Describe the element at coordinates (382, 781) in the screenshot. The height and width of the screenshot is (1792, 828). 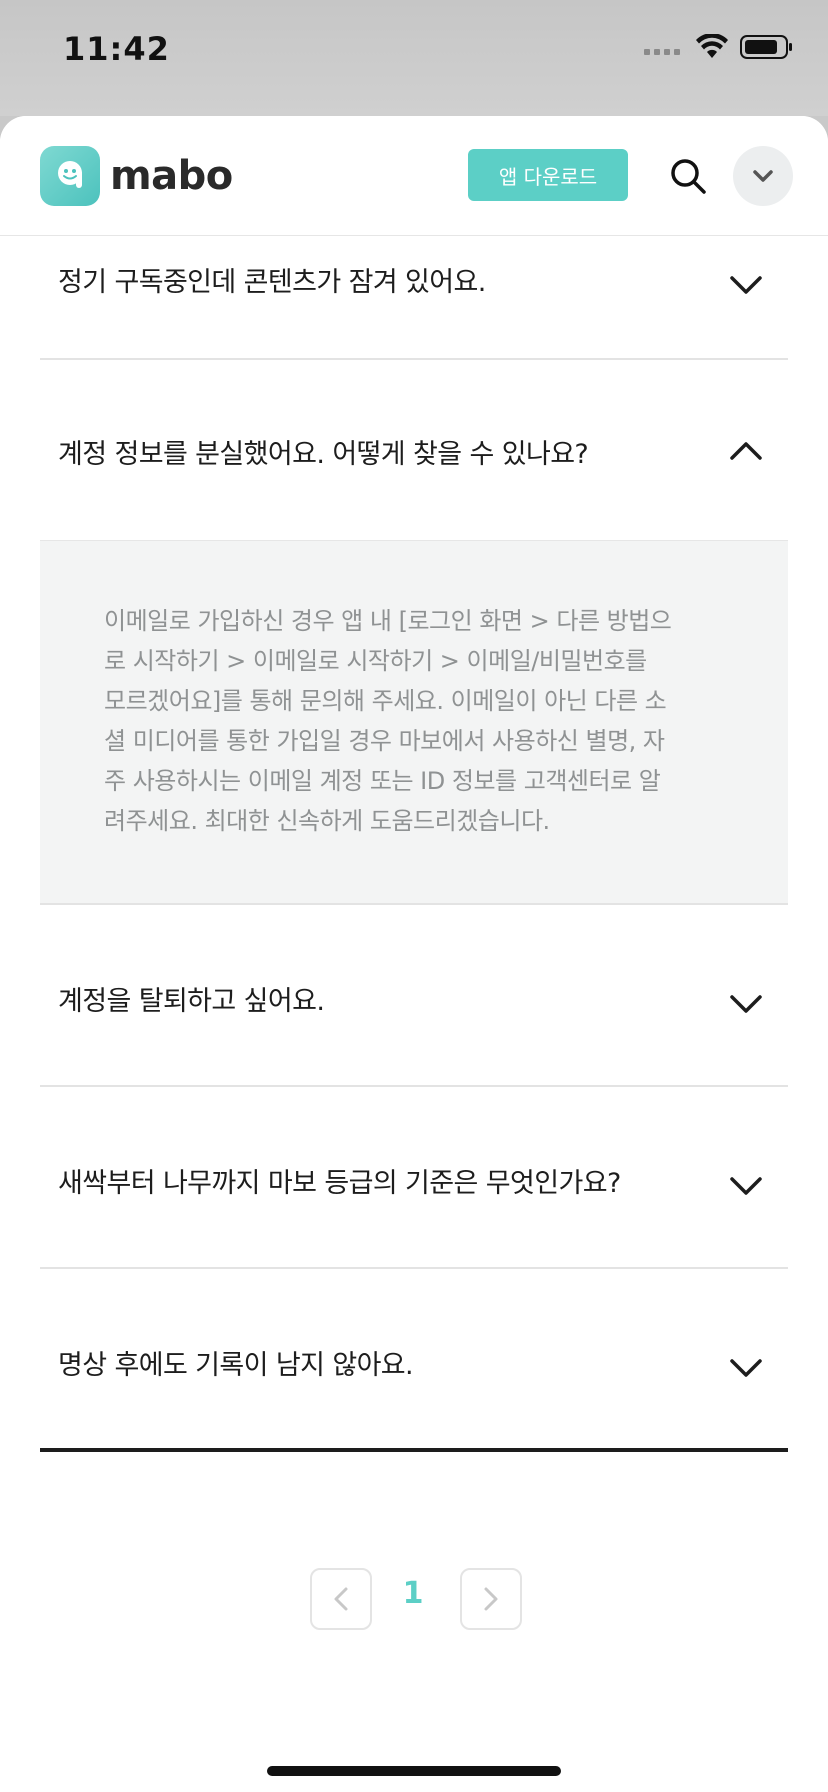
I see `faq-answer-line: 주 사용하시는 이메일 계정 또는 ID 정보를 고객센터로 알` at that location.